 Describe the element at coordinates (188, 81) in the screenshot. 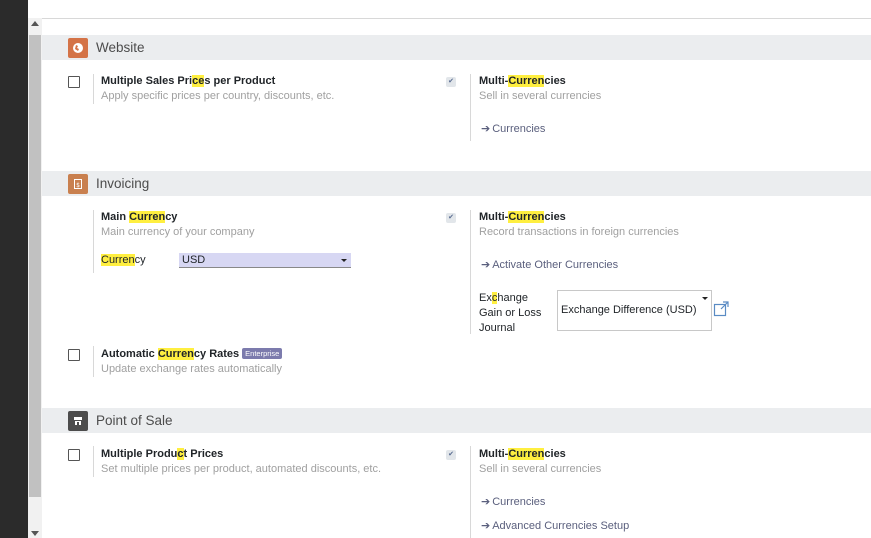

I see `multi-sales-prices-title: Multiple Sales Prices per Product` at that location.